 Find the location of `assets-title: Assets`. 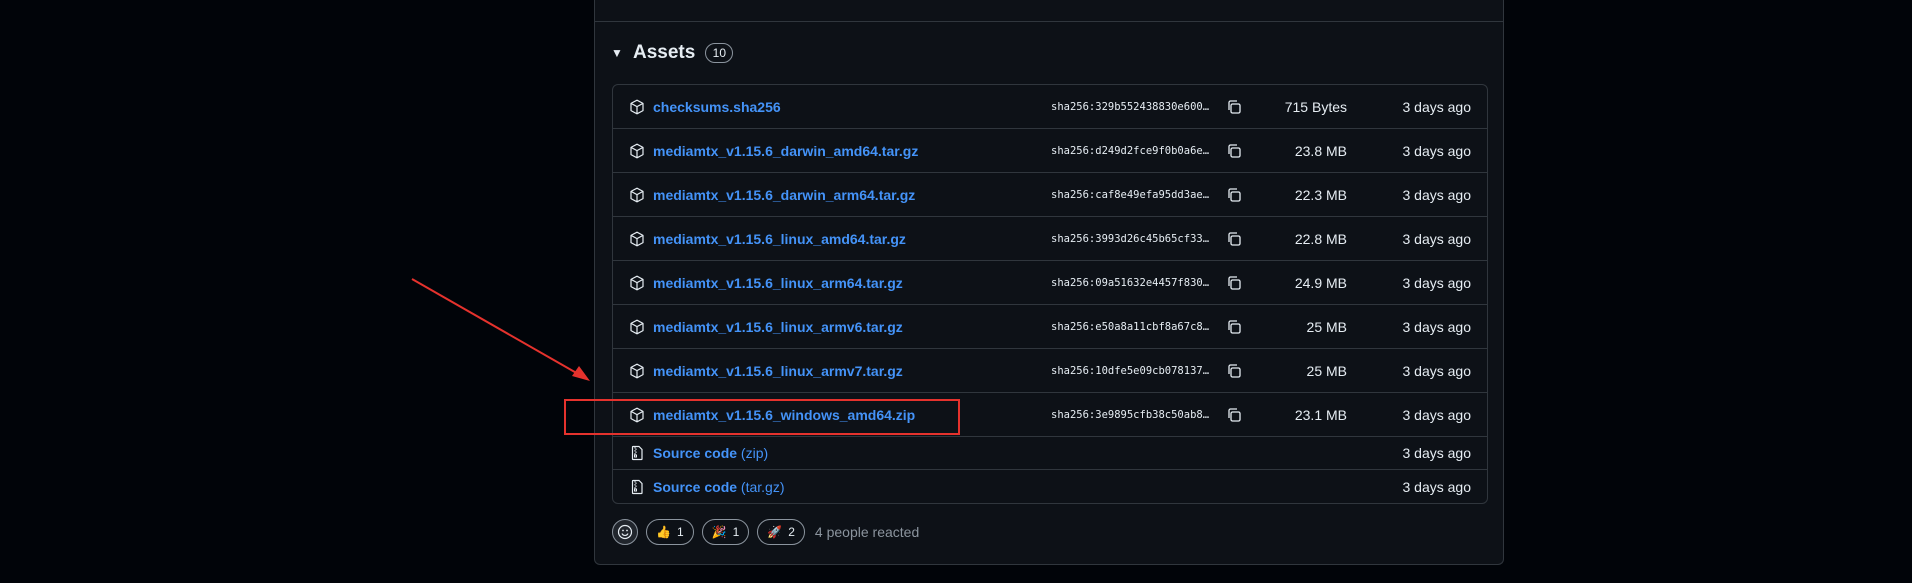

assets-title: Assets is located at coordinates (664, 52).